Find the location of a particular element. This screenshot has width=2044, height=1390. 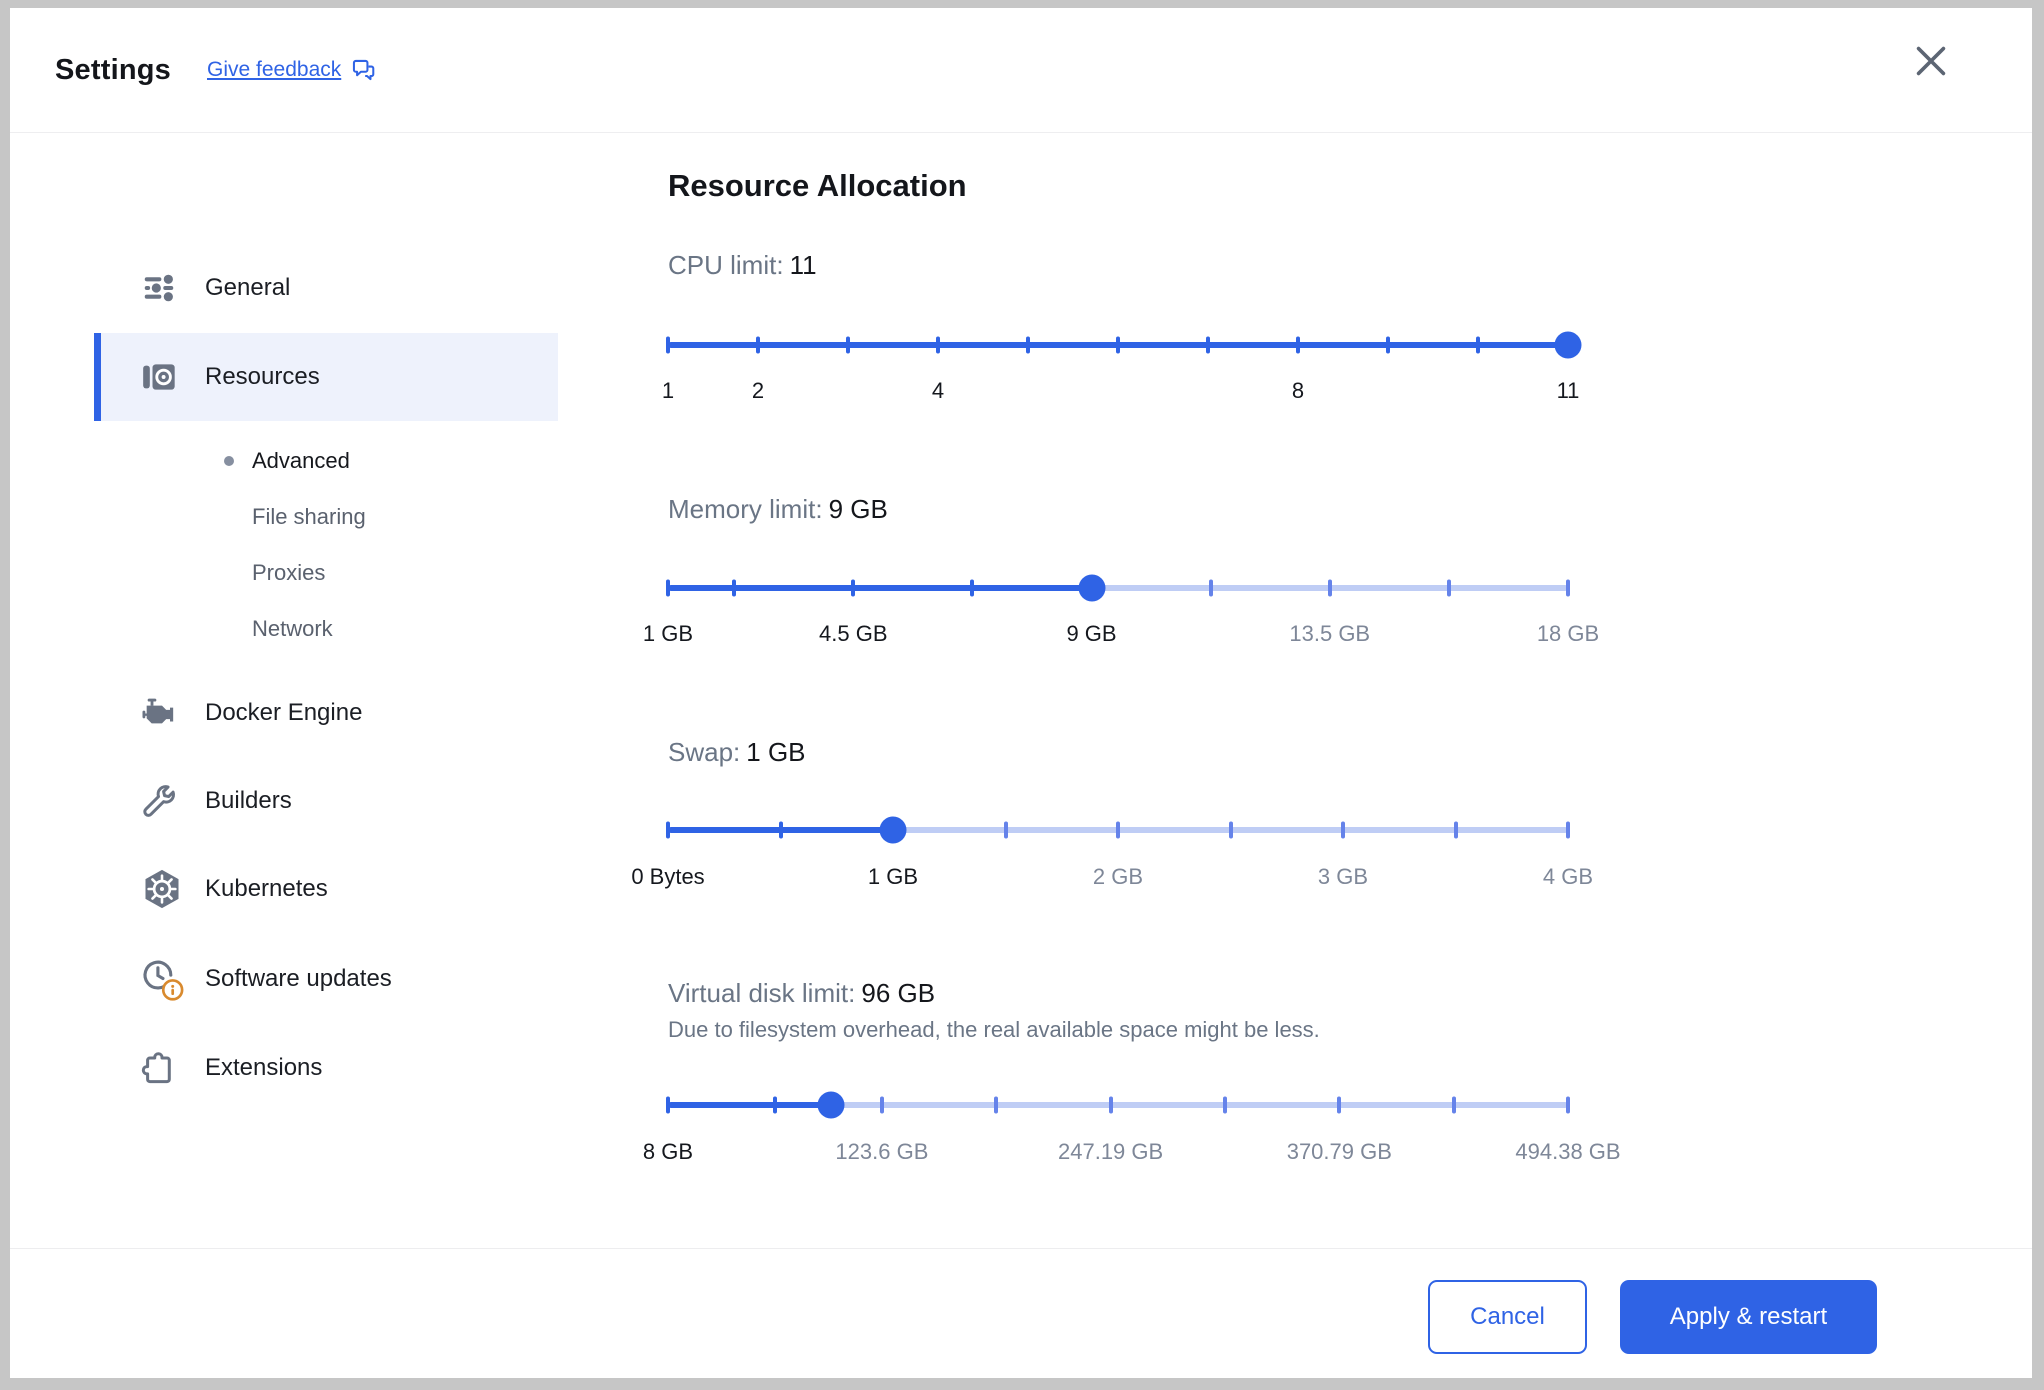

resources-meter-icon is located at coordinates (162, 377).